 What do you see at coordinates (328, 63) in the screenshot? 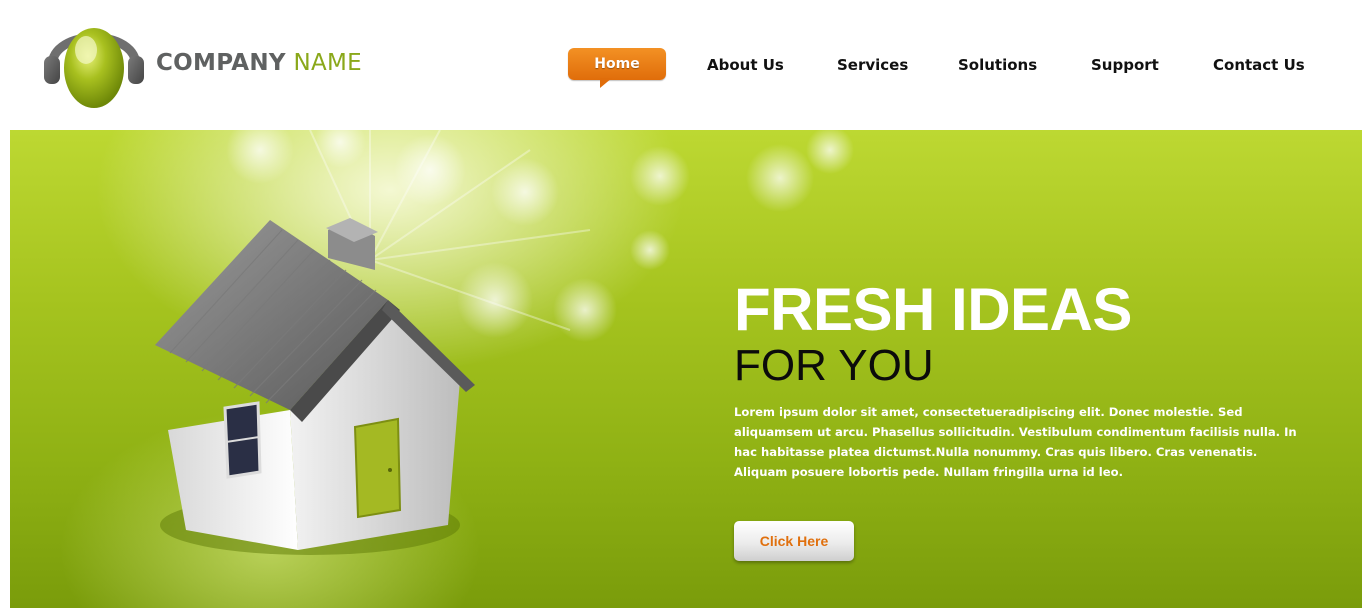
I see `brand-name-part2: NAME` at bounding box center [328, 63].